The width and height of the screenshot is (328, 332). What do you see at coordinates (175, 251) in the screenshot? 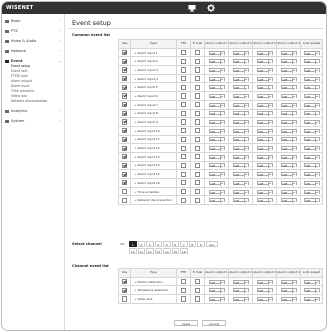
I see `channel-button-15: 15` at bounding box center [175, 251].